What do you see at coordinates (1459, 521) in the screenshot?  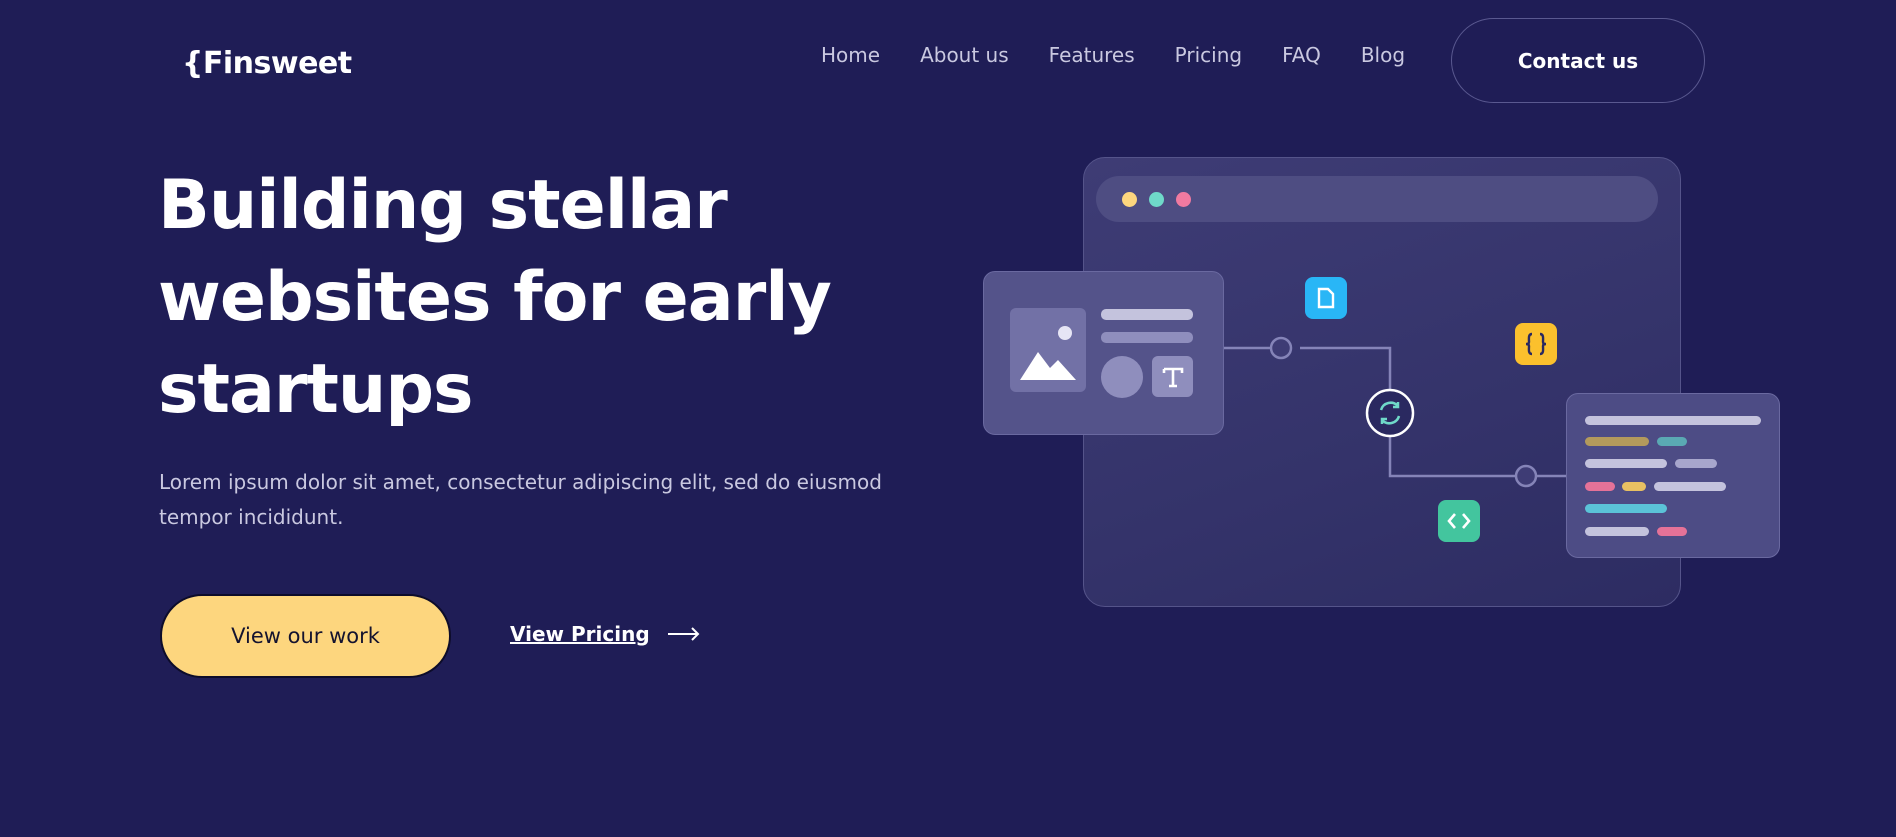 I see `code-brackets-icon` at bounding box center [1459, 521].